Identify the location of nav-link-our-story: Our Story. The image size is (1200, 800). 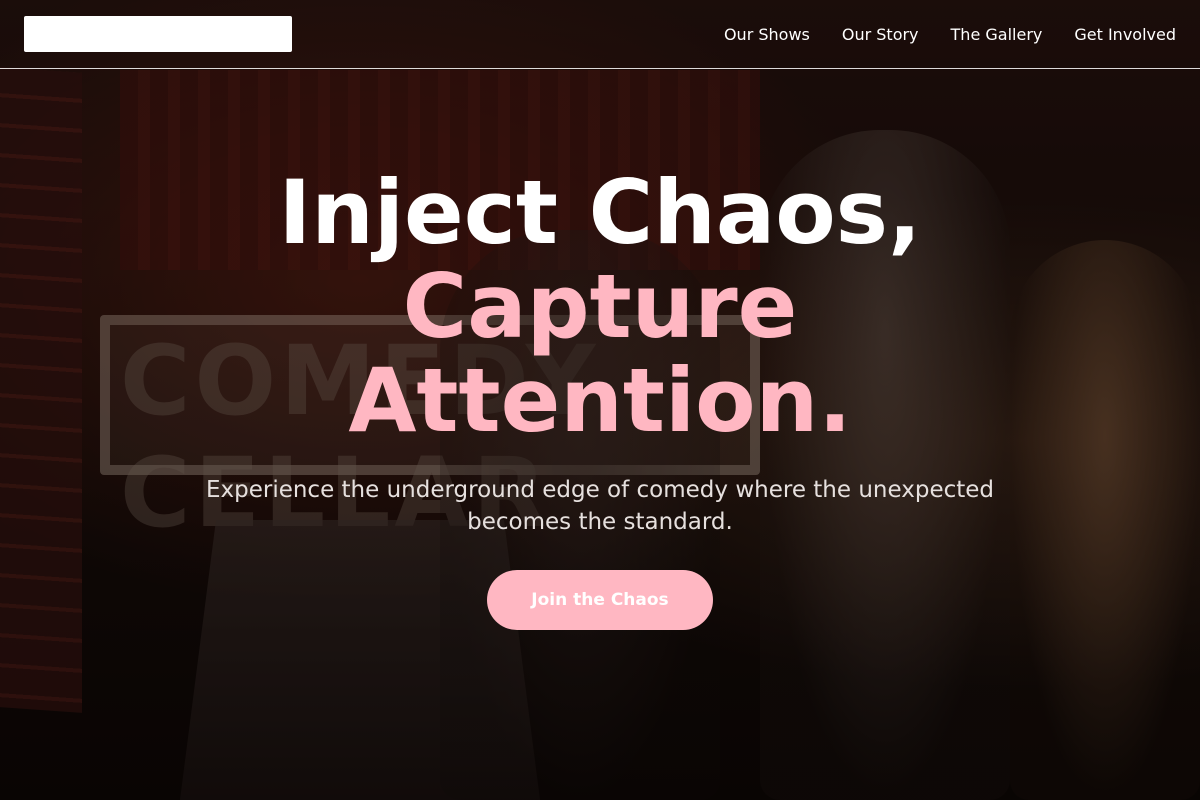
(880, 34).